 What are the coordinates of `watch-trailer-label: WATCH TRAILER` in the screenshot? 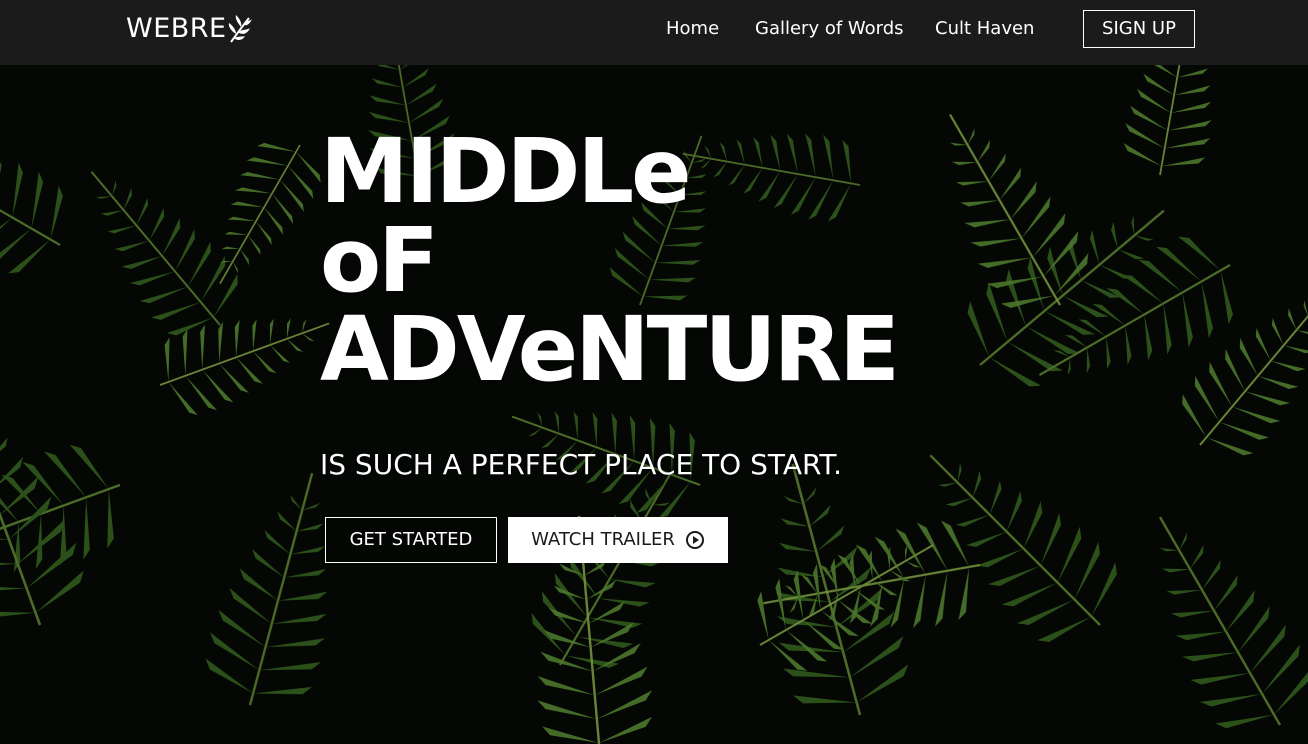 It's located at (603, 539).